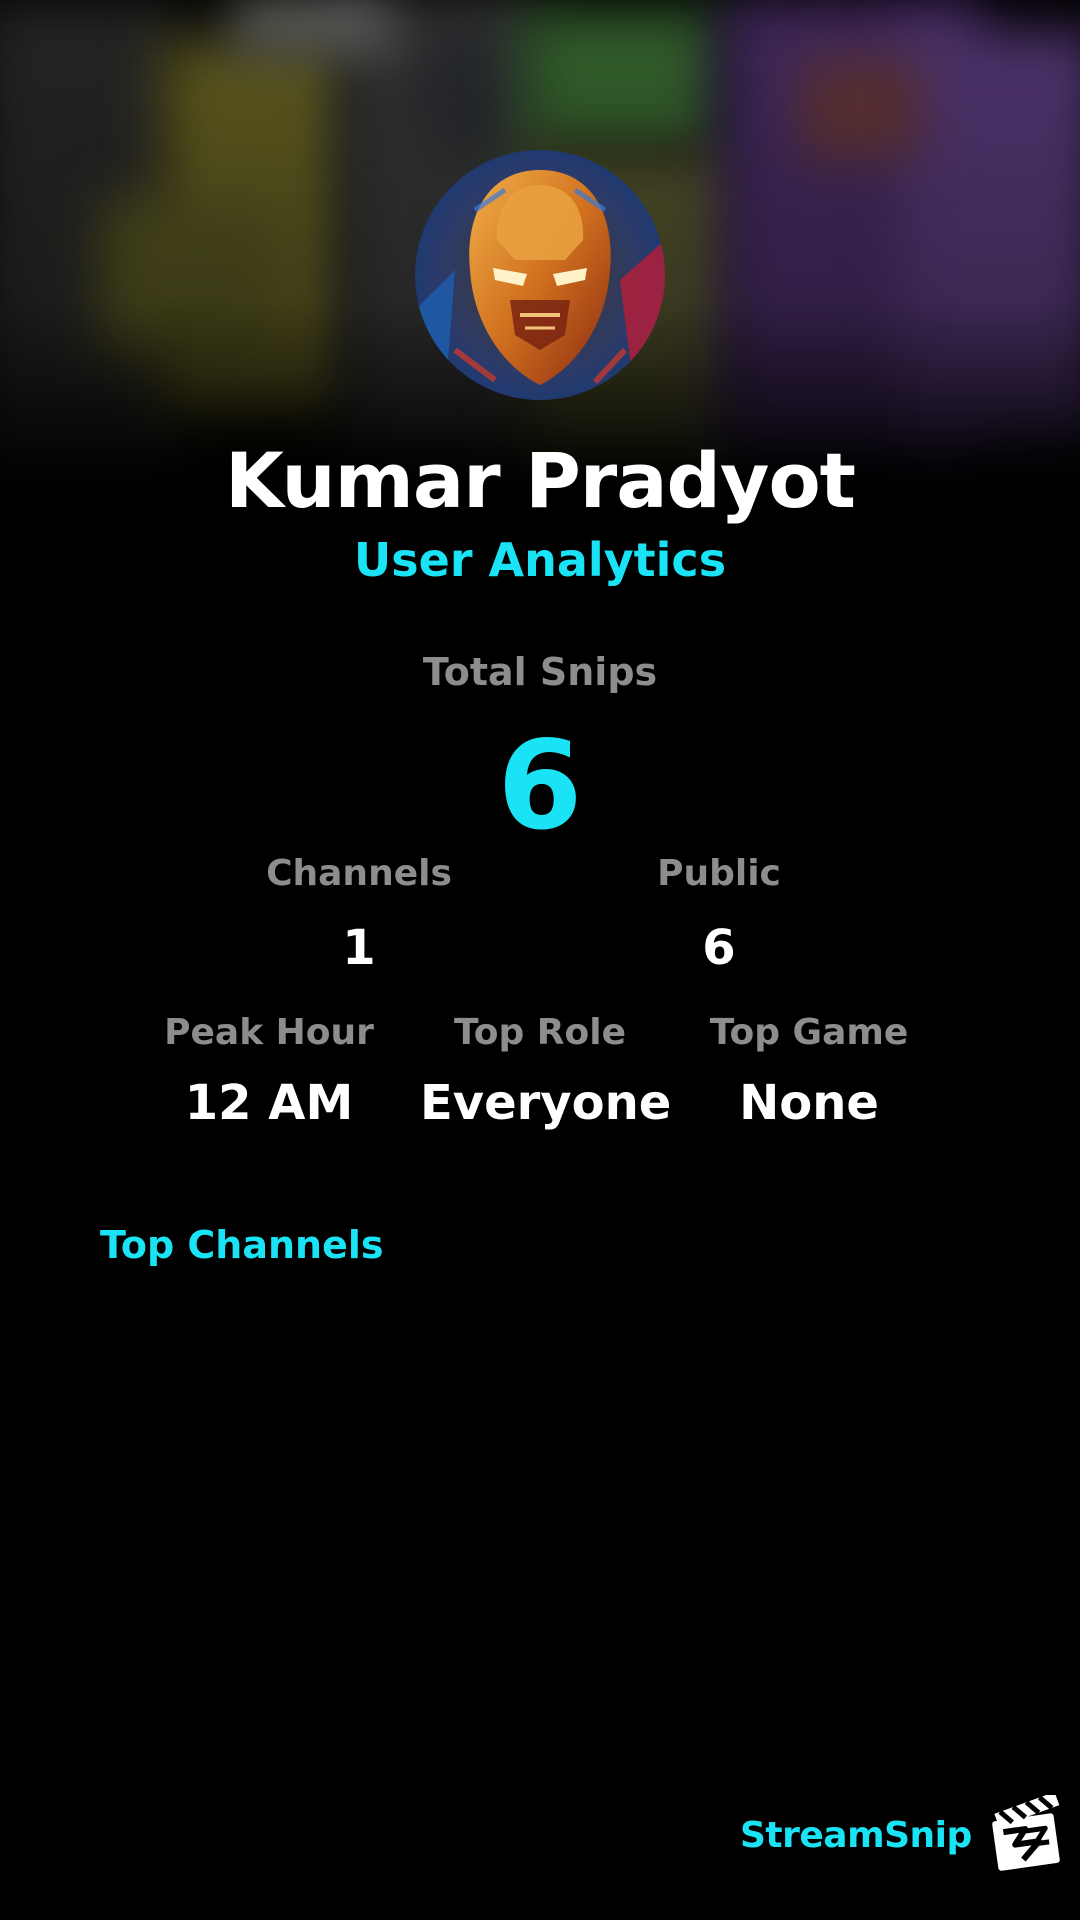  What do you see at coordinates (719, 914) in the screenshot?
I see `stat-public: Public 6` at bounding box center [719, 914].